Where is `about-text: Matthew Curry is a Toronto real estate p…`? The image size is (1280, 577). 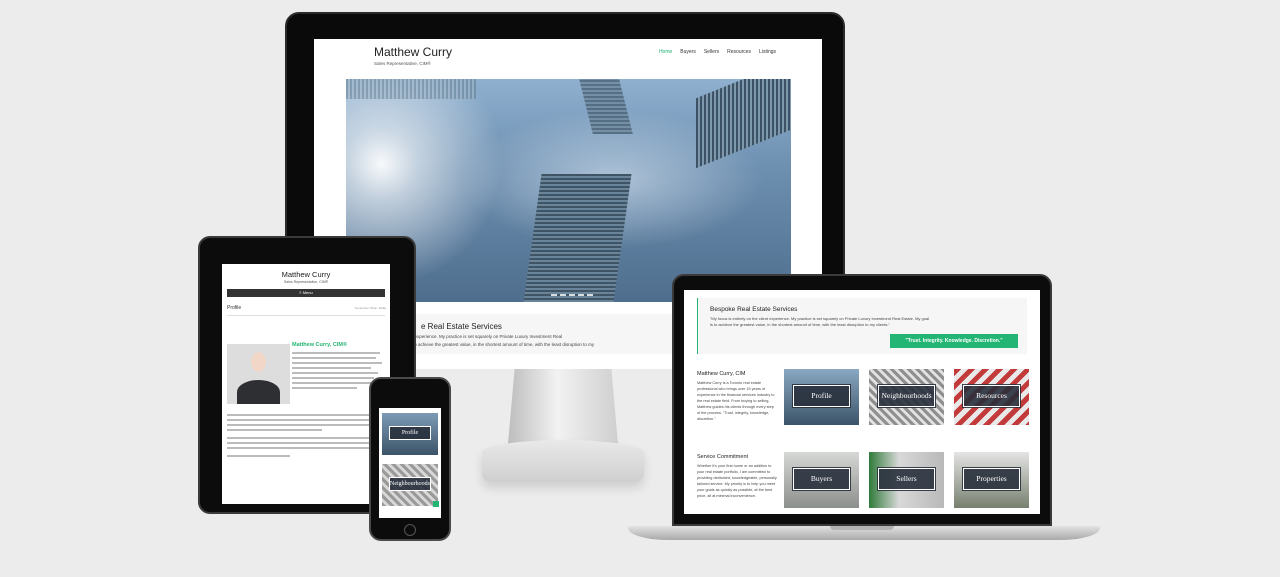
about-text: Matthew Curry is a Toronto real estate p… is located at coordinates (736, 401).